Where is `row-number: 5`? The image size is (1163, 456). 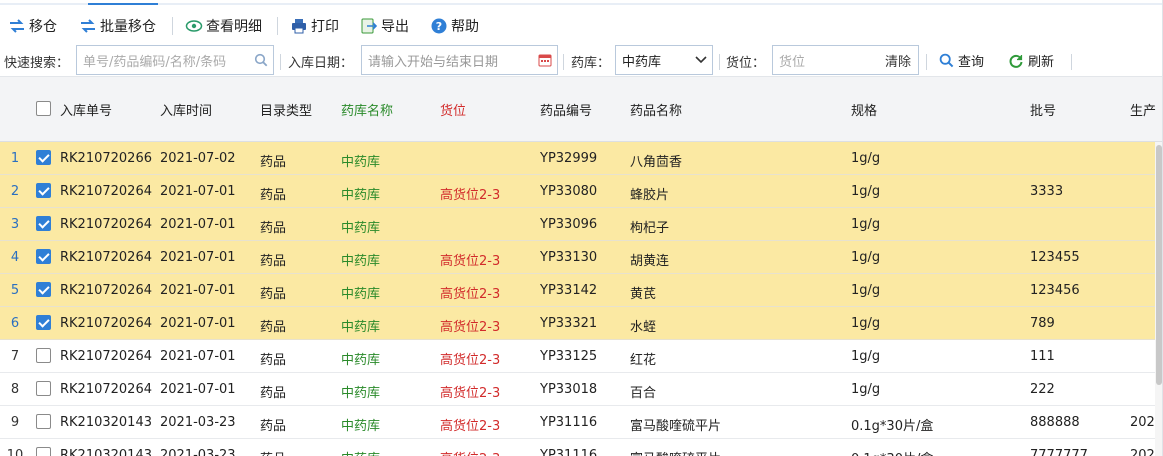 row-number: 5 is located at coordinates (15, 290).